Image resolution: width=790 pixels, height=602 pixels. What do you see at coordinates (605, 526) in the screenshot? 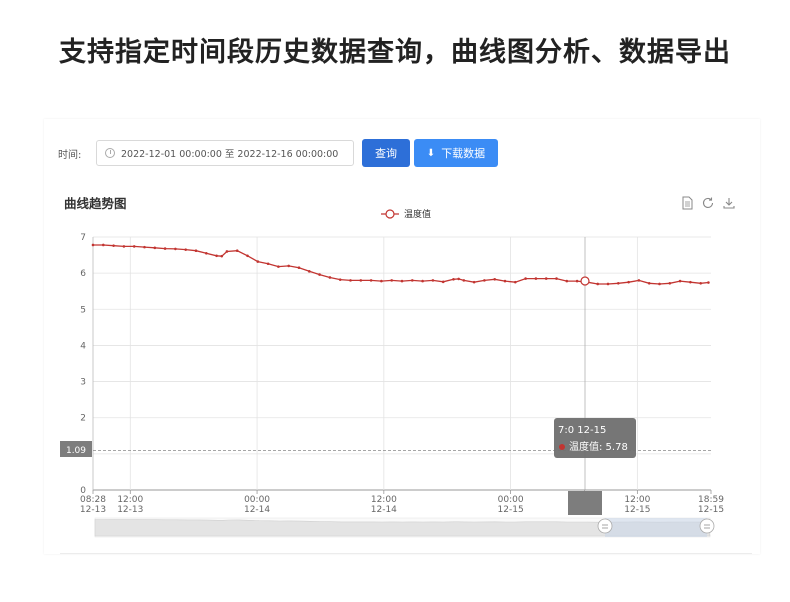
I see `zoom-handle-start` at bounding box center [605, 526].